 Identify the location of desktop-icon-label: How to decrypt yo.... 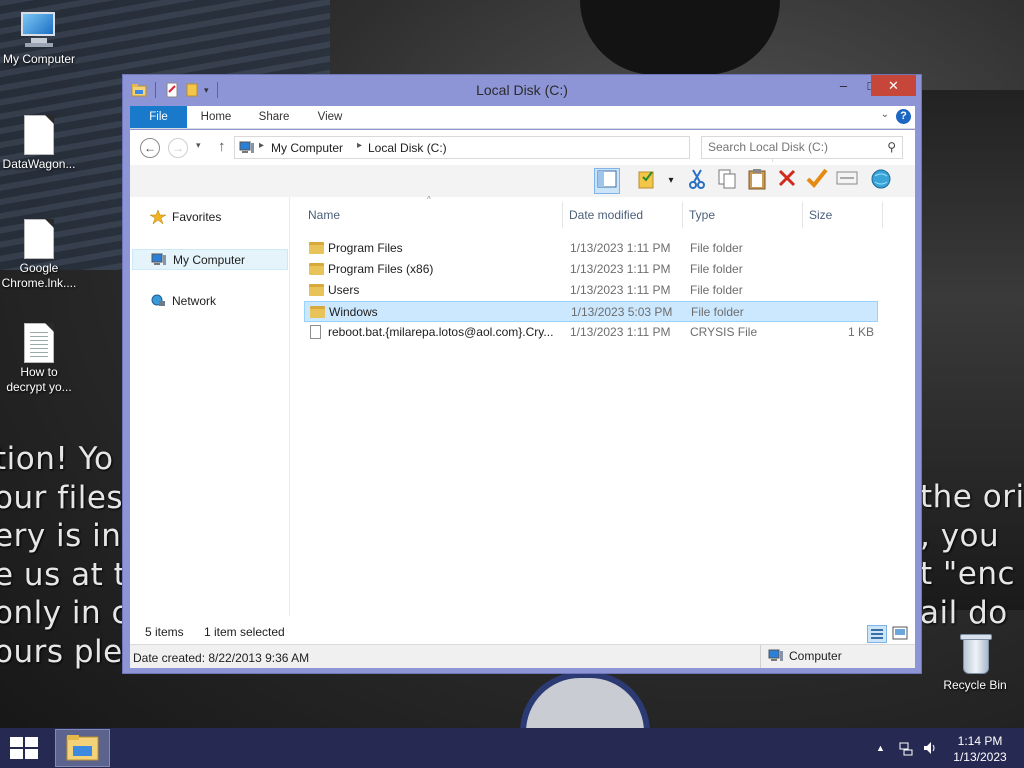
(39, 379).